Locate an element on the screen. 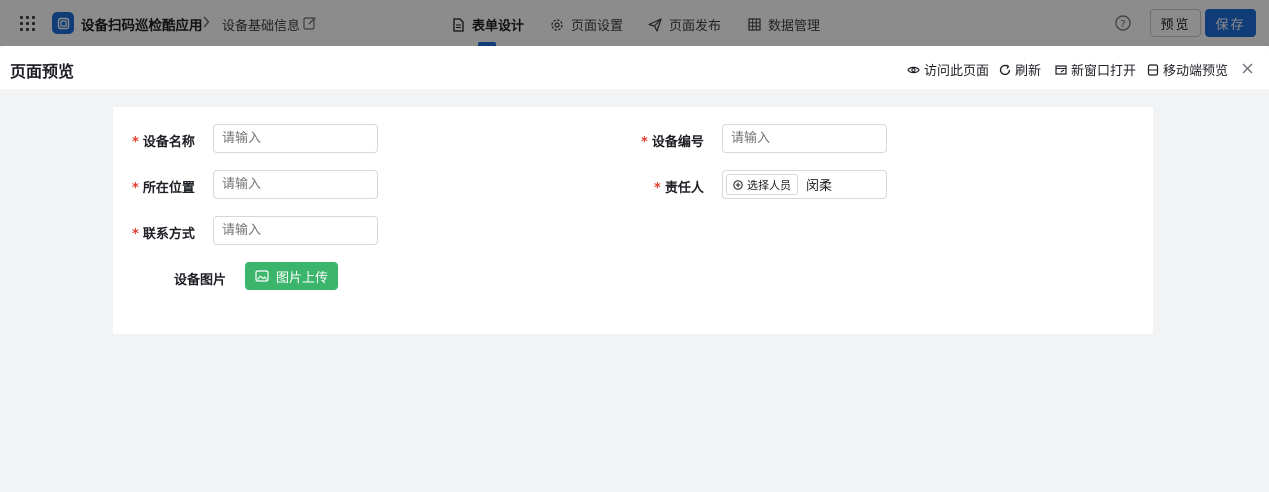  owner-value: 闵柔 is located at coordinates (819, 184).